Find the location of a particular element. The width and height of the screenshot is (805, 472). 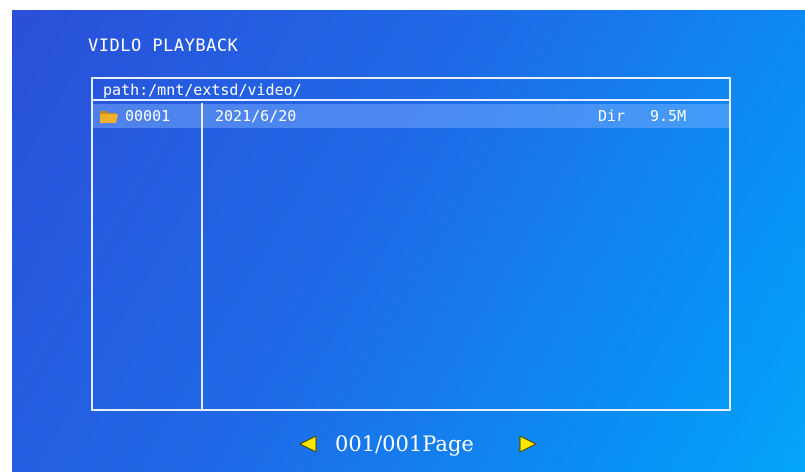

file-row: 00001 2021/6/20 Dir 9.5M is located at coordinates (411, 116).